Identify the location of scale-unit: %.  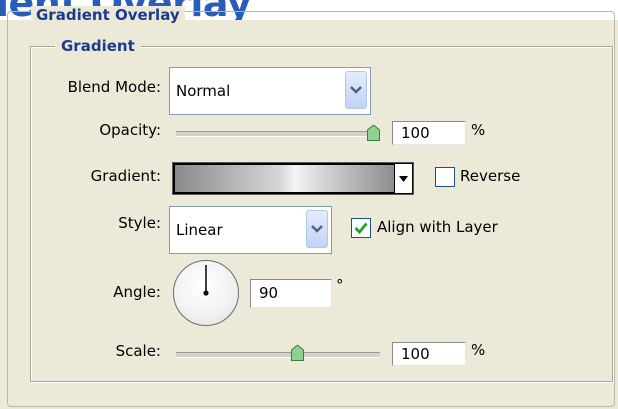
(478, 350).